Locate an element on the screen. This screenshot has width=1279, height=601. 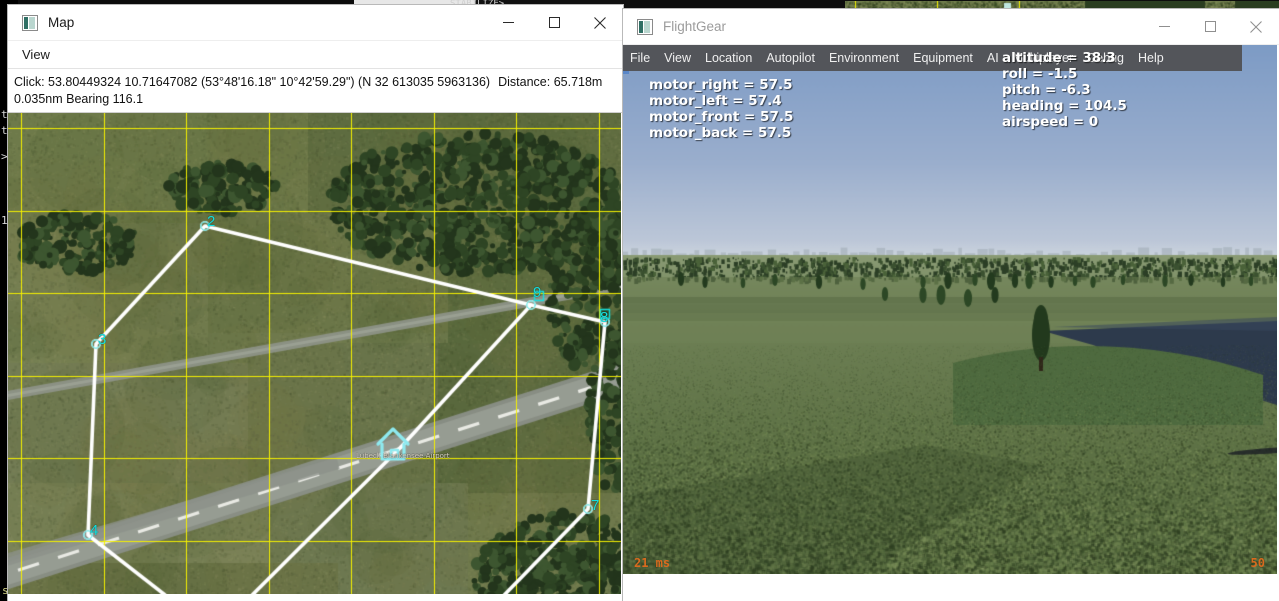
waypoint-label-8: 8 is located at coordinates (604, 317).